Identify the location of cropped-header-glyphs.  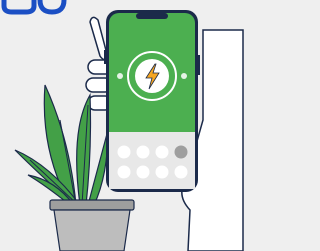
(34, 7).